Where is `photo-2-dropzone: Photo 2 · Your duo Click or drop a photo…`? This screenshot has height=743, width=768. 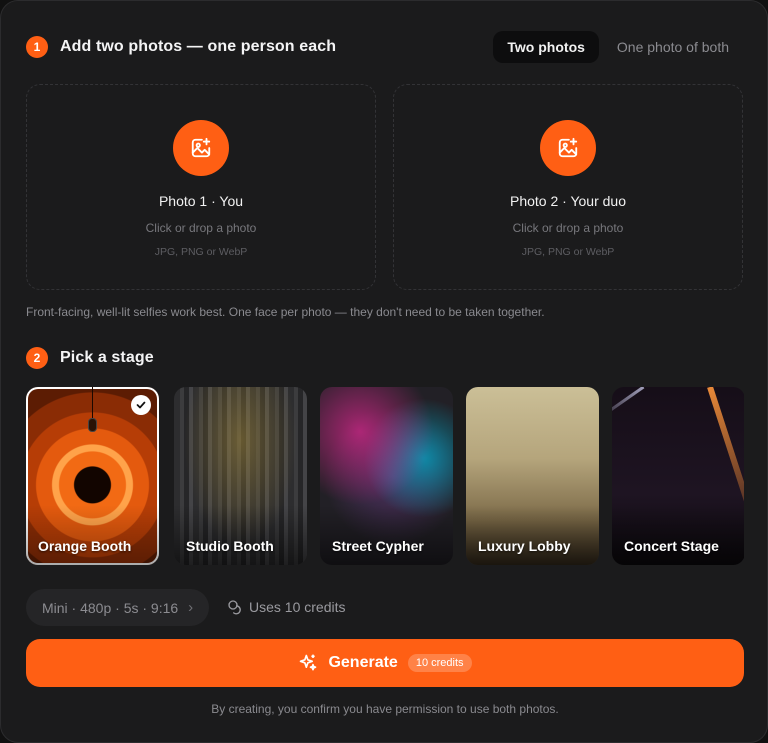 photo-2-dropzone: Photo 2 · Your duo Click or drop a photo… is located at coordinates (568, 187).